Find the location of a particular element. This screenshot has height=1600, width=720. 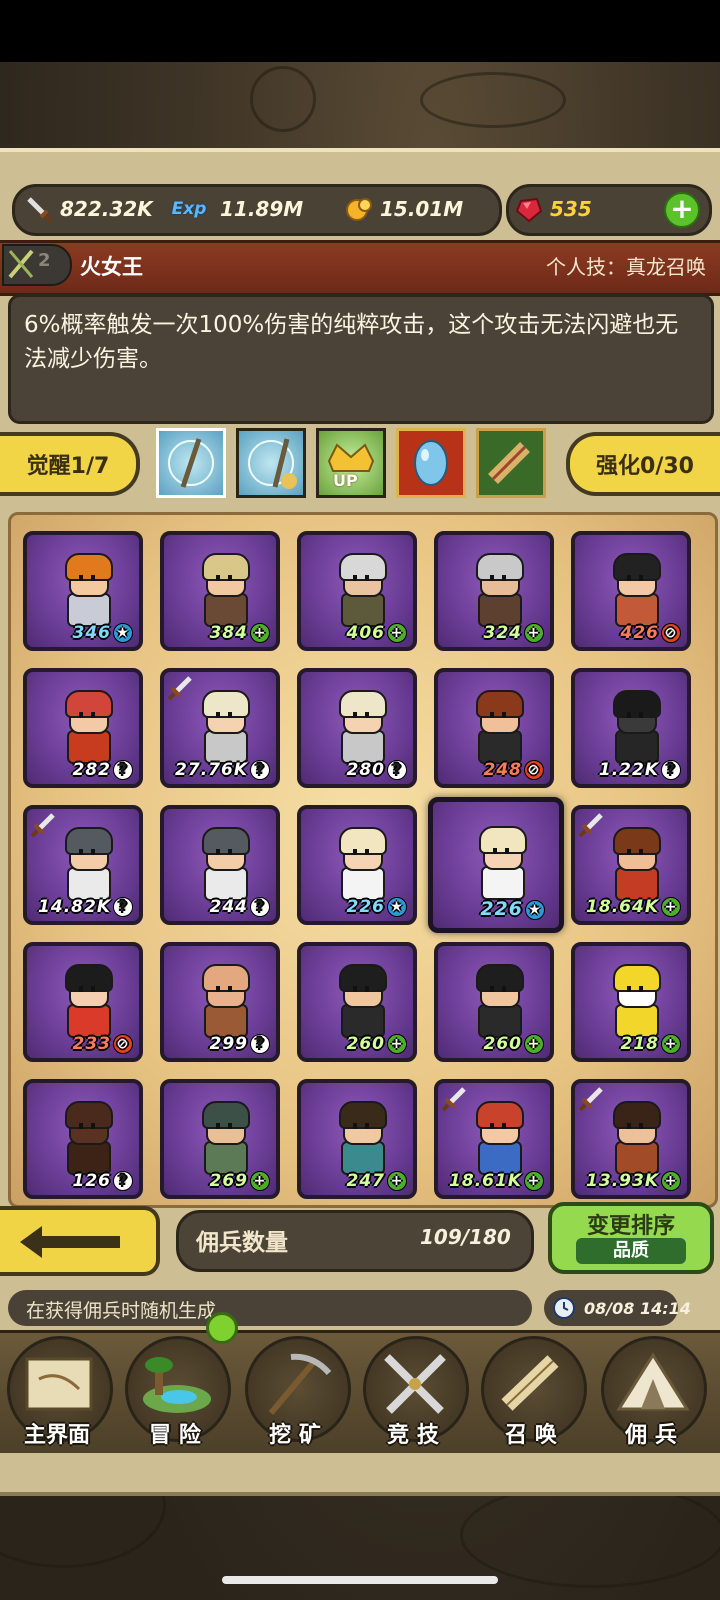

exp-icon: Exp is located at coordinates (189, 209).